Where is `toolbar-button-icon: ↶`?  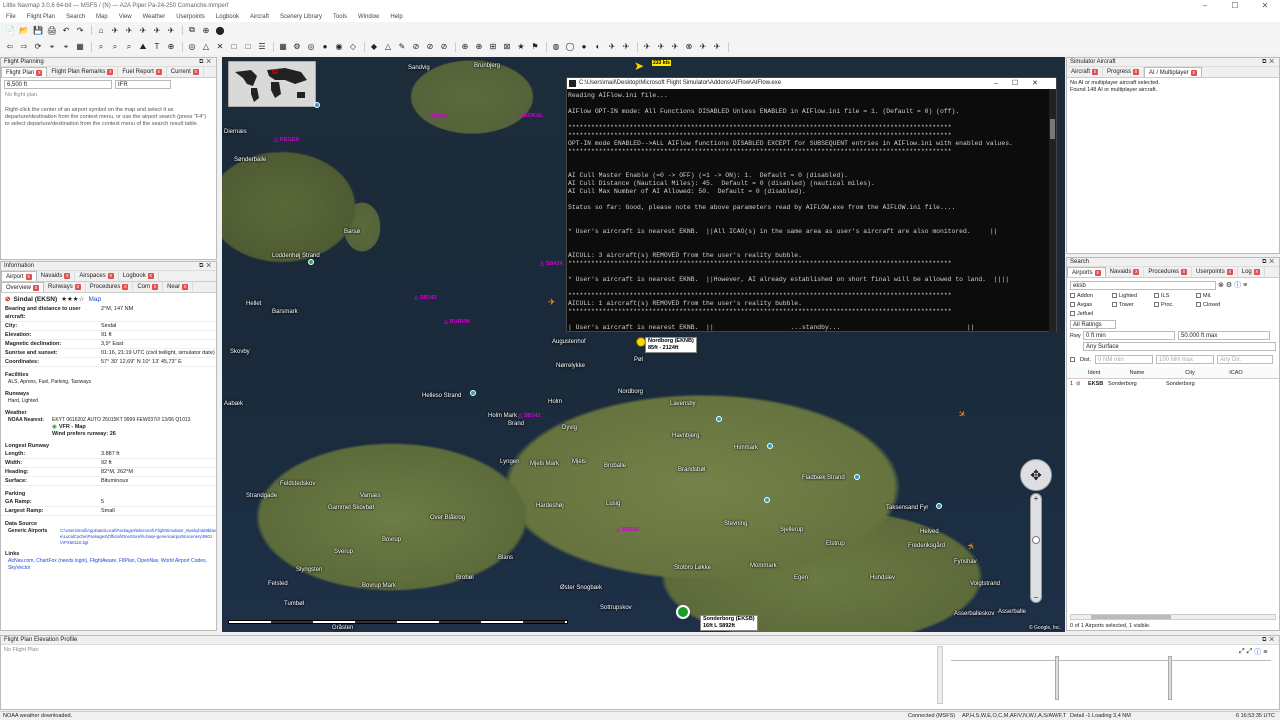
toolbar-button-icon: ↶ is located at coordinates (66, 30).